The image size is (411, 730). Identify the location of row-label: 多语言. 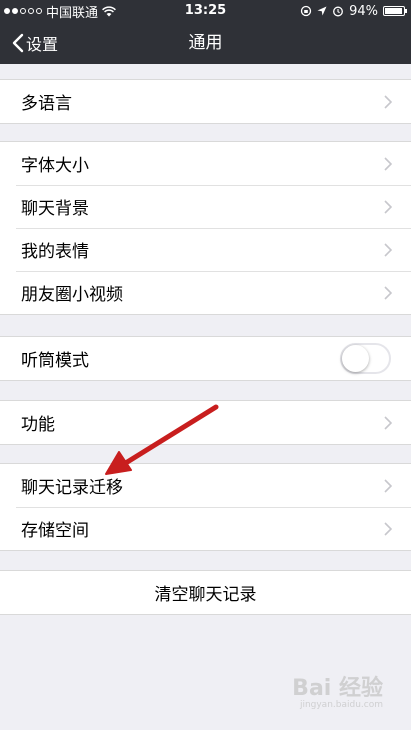
(46, 104).